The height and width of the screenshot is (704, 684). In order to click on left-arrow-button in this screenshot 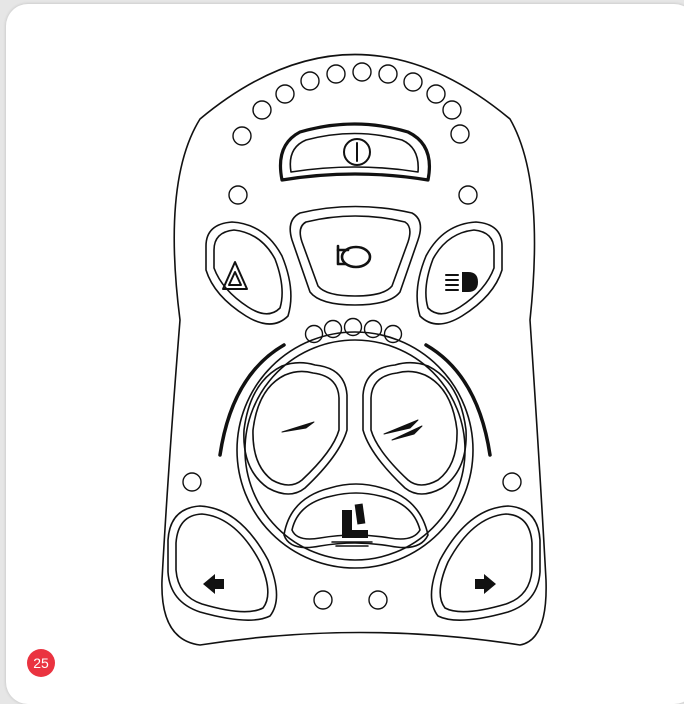, I will do `click(222, 563)`.